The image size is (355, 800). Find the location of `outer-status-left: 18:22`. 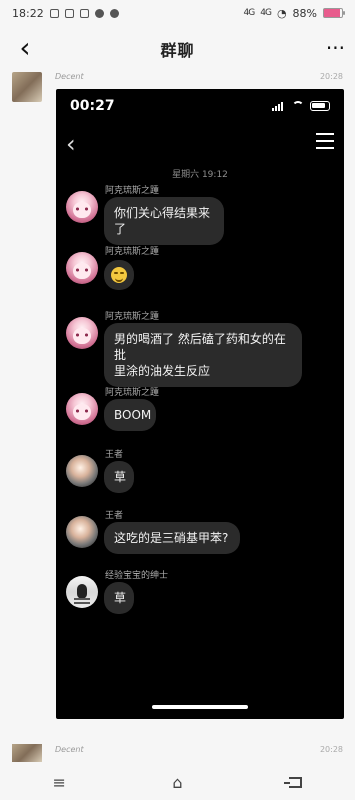

outer-status-left: 18:22 is located at coordinates (65, 13).